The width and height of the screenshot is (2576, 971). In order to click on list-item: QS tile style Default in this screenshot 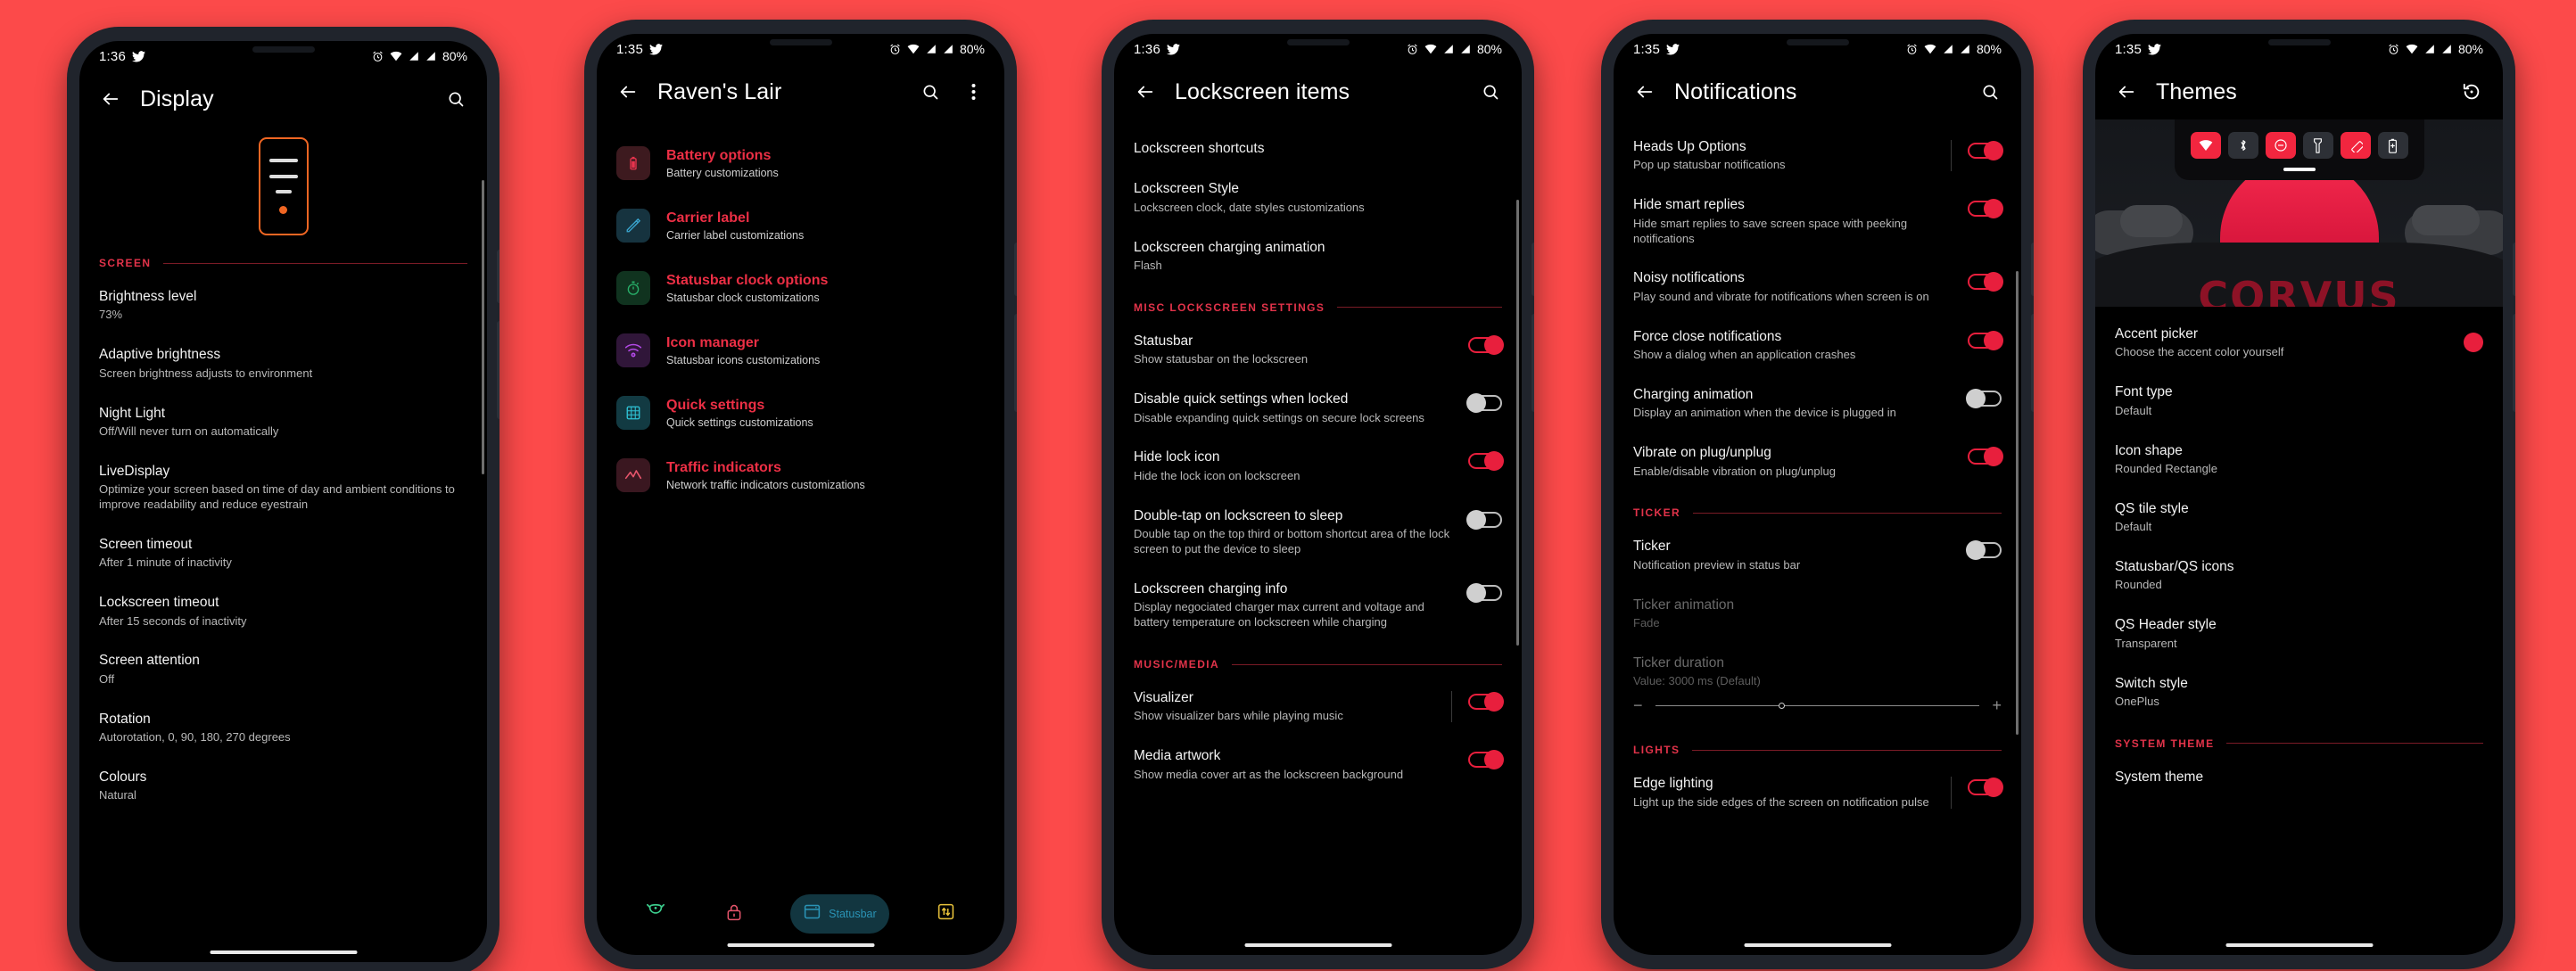, I will do `click(2299, 518)`.